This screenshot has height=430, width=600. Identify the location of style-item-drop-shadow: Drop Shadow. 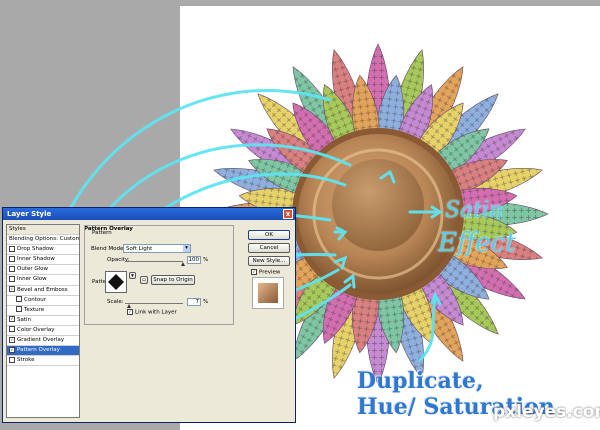
(43, 250).